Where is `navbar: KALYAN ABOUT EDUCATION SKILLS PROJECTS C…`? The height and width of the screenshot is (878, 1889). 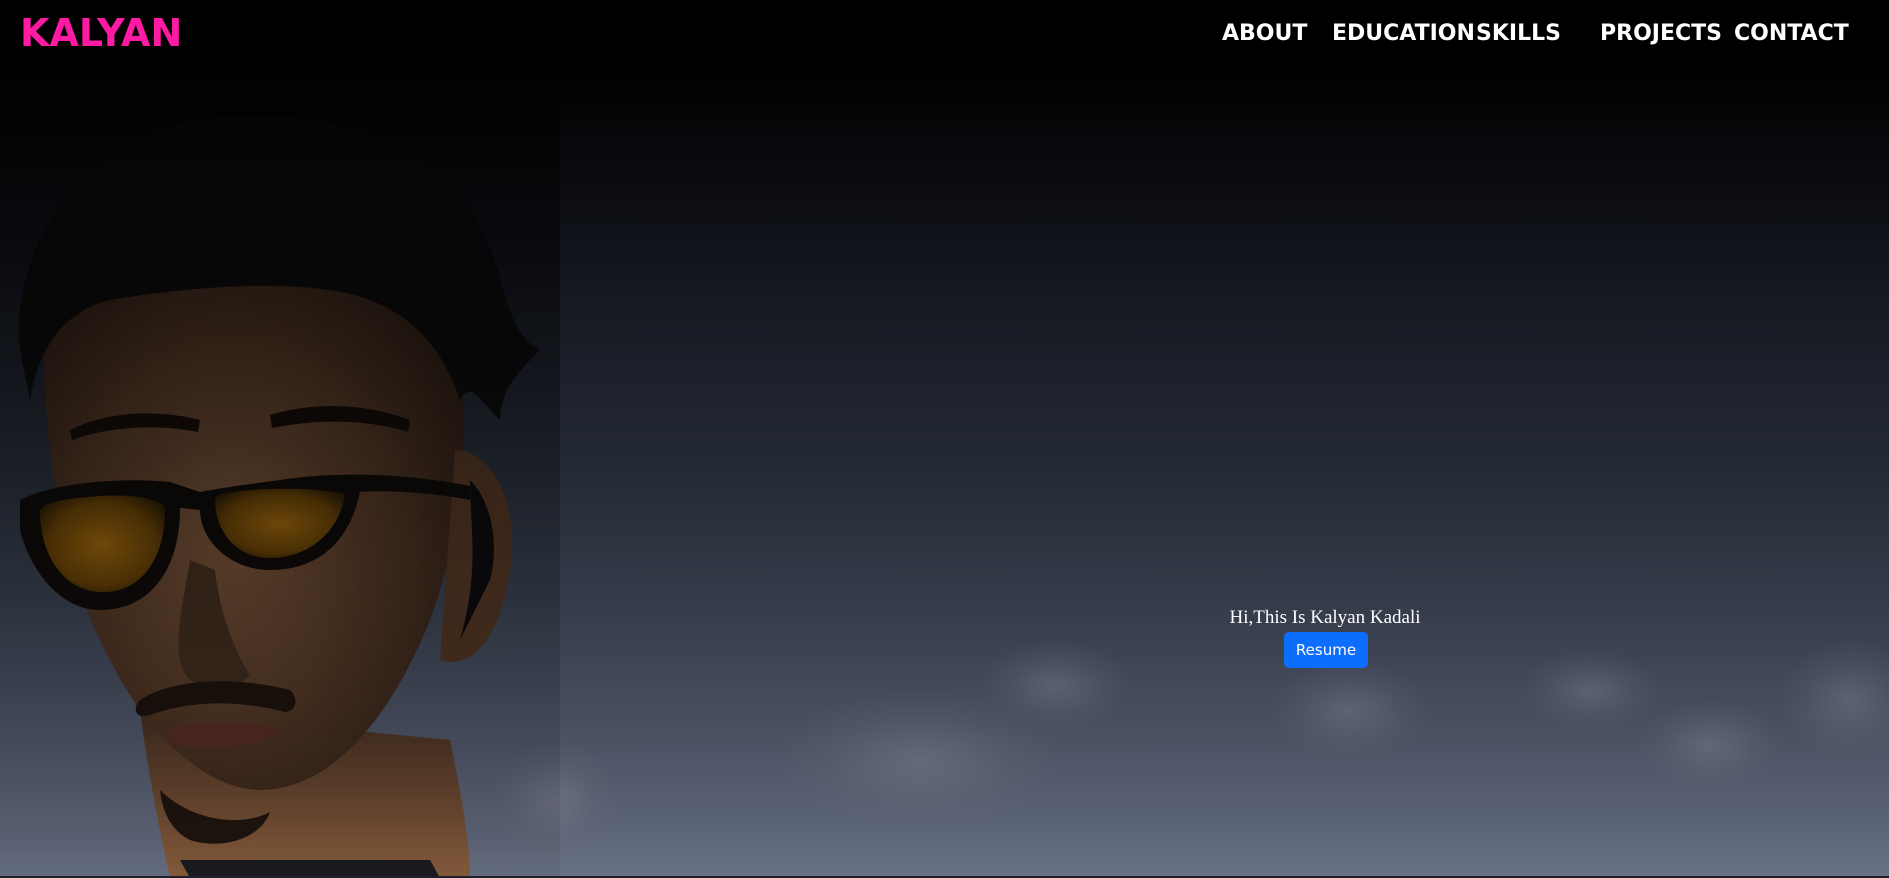 navbar: KALYAN ABOUT EDUCATION SKILLS PROJECTS C… is located at coordinates (944, 33).